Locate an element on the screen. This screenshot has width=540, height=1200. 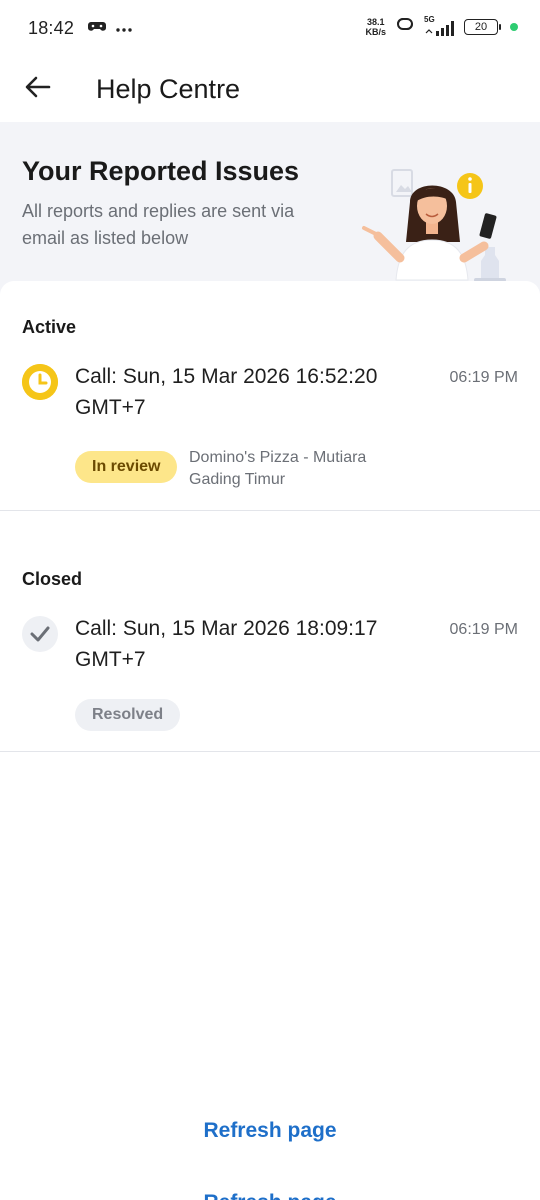
hotspot-icon is located at coordinates (405, 26).